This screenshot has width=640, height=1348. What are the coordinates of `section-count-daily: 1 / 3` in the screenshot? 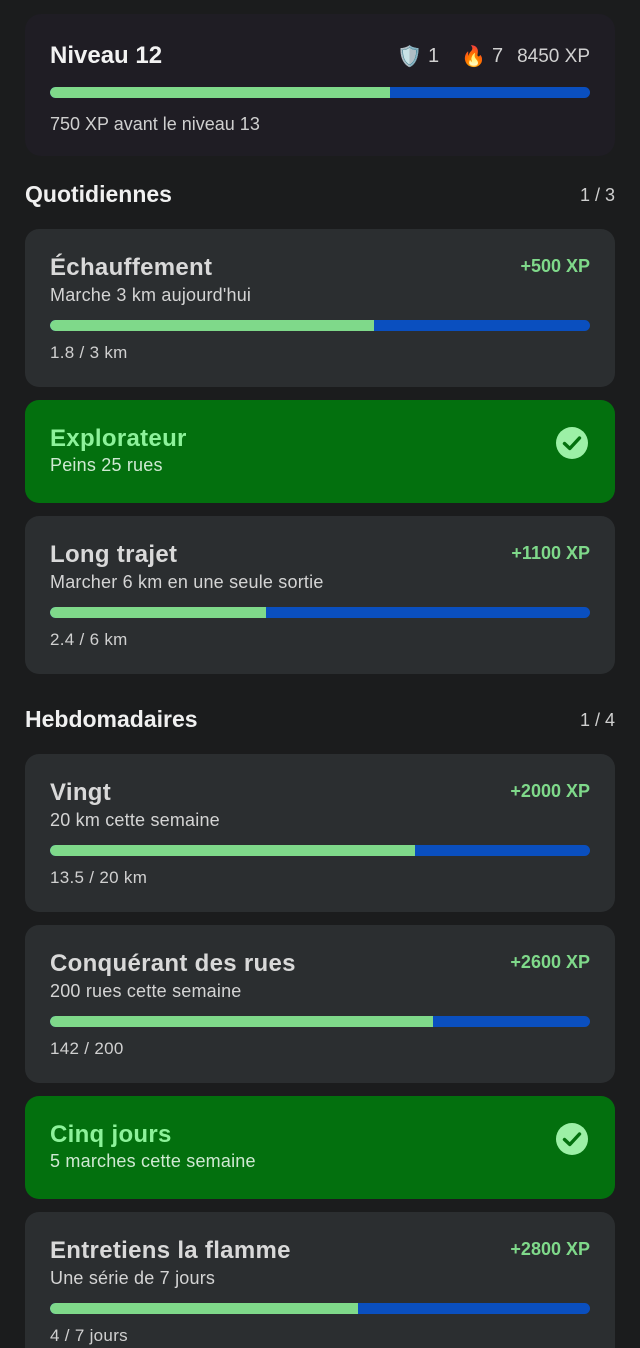 It's located at (597, 195).